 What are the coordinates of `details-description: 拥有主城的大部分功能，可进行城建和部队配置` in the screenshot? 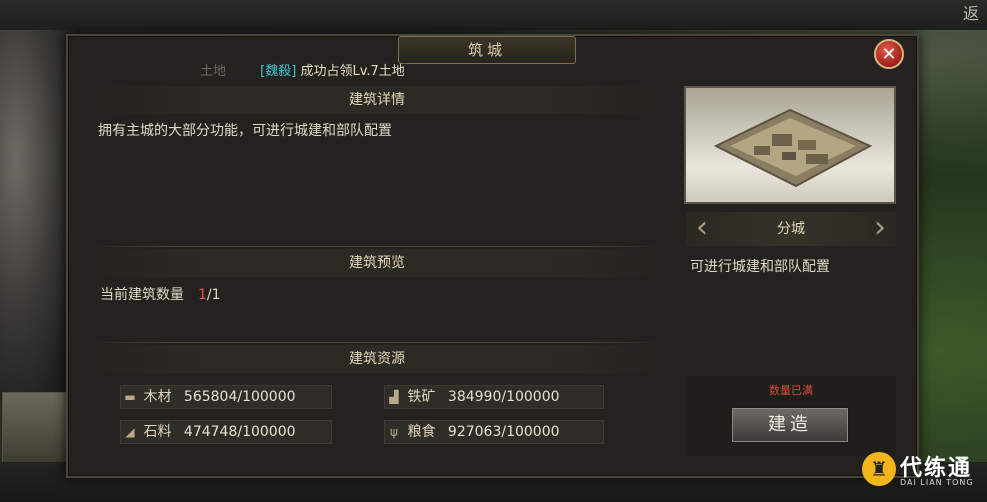 It's located at (245, 131).